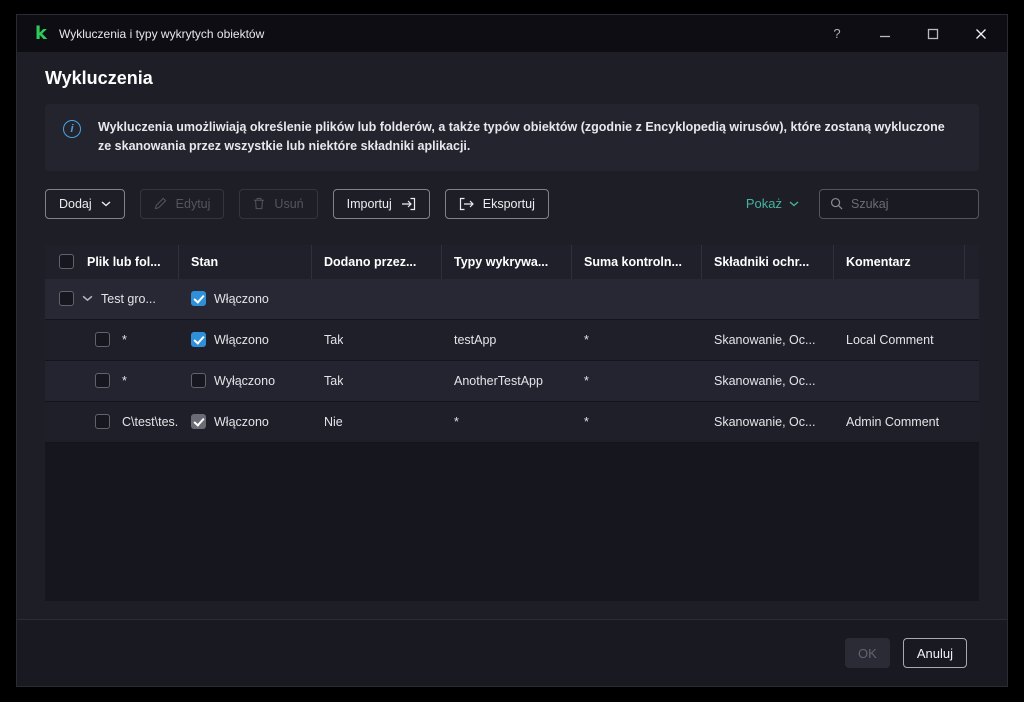  Describe the element at coordinates (160, 203) in the screenshot. I see `pencil-icon` at that location.